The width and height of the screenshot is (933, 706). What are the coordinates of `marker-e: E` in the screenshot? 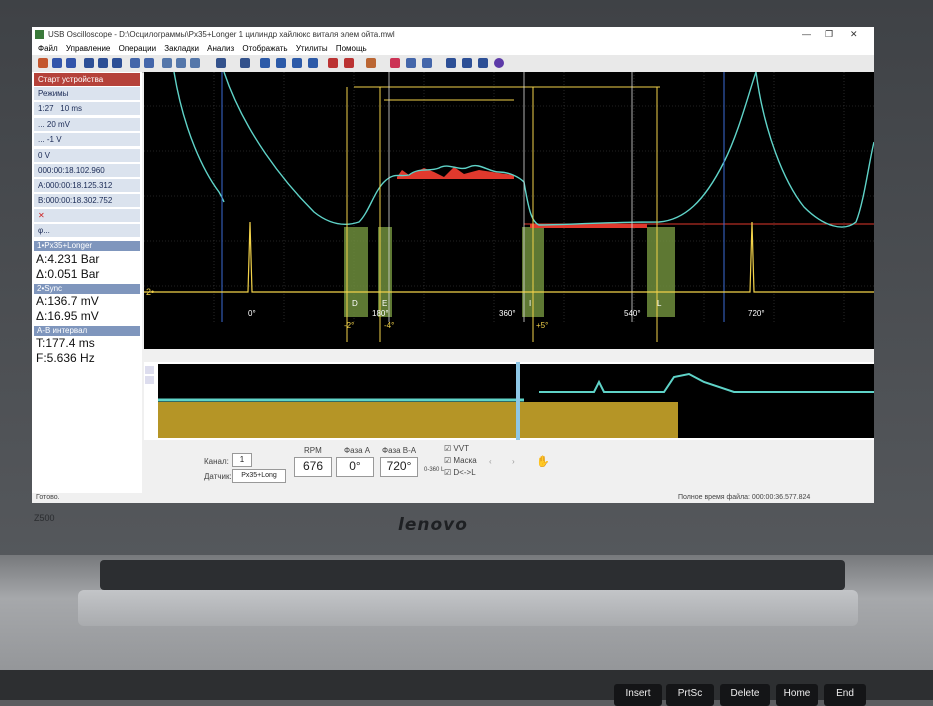 It's located at (384, 303).